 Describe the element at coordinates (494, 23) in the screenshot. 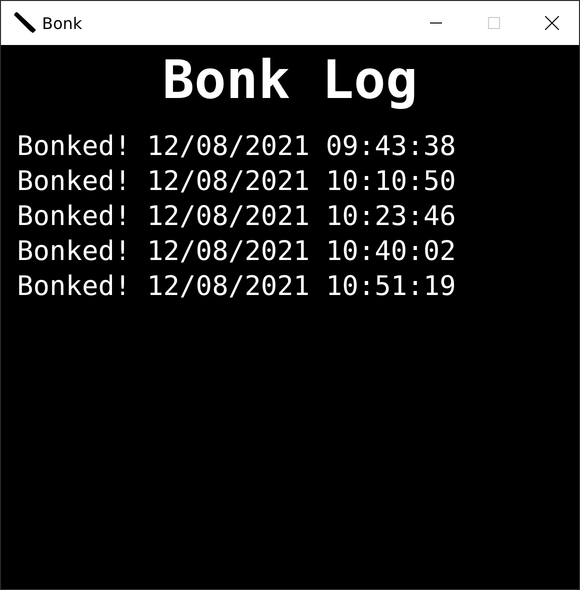

I see `maximize-icon` at that location.